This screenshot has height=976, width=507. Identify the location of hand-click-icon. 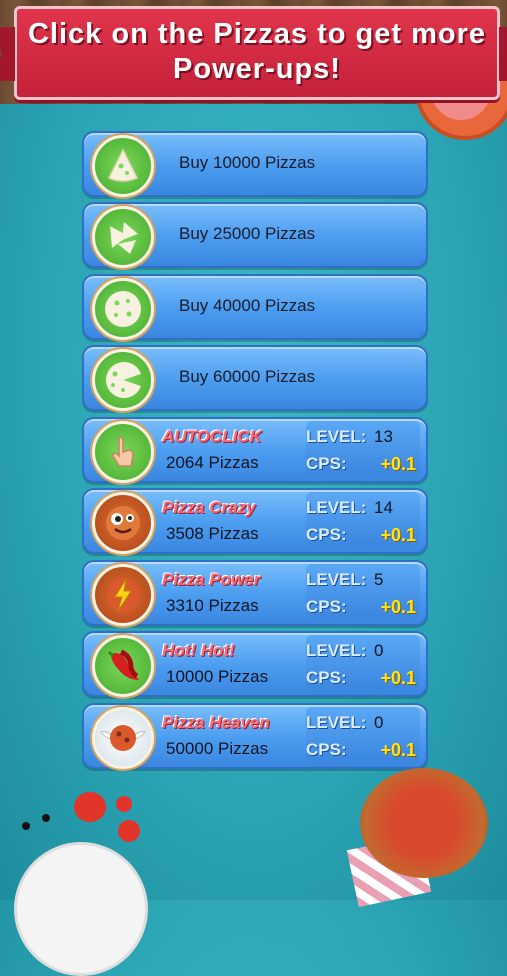
(123, 452).